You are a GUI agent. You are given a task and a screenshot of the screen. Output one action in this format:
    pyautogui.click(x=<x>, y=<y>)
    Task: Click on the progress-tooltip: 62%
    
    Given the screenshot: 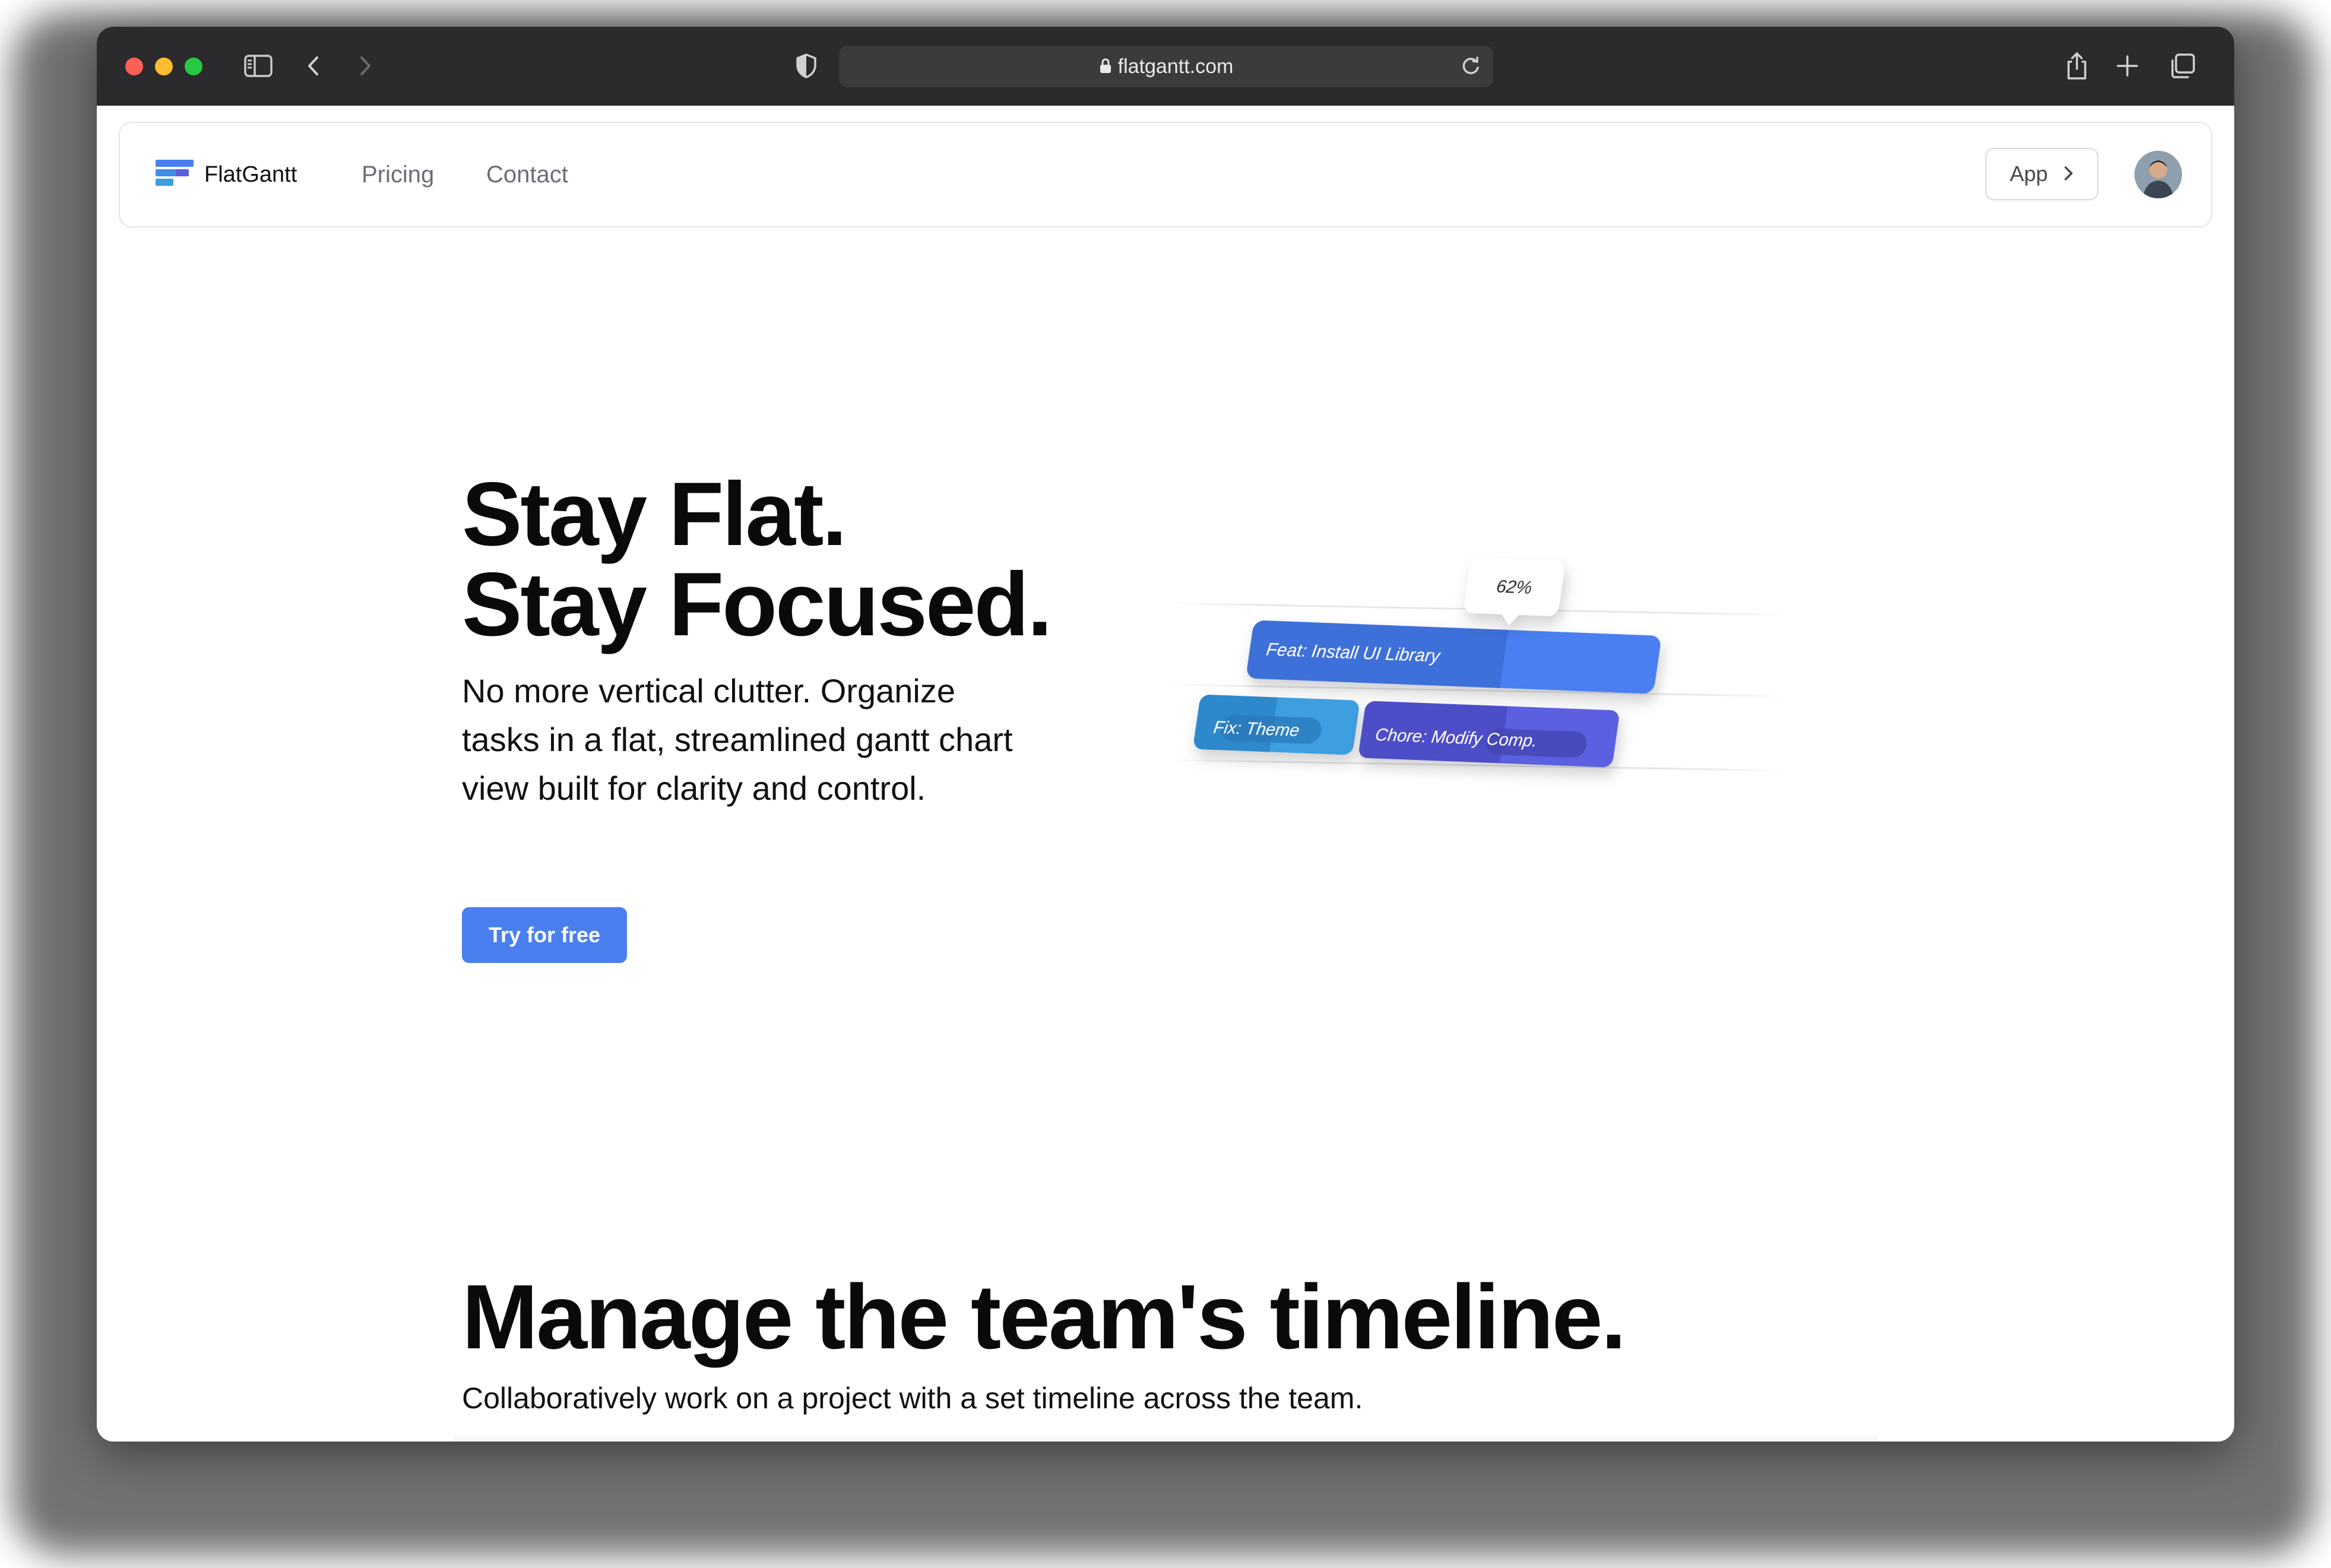 What is the action you would take?
    pyautogui.click(x=1514, y=591)
    